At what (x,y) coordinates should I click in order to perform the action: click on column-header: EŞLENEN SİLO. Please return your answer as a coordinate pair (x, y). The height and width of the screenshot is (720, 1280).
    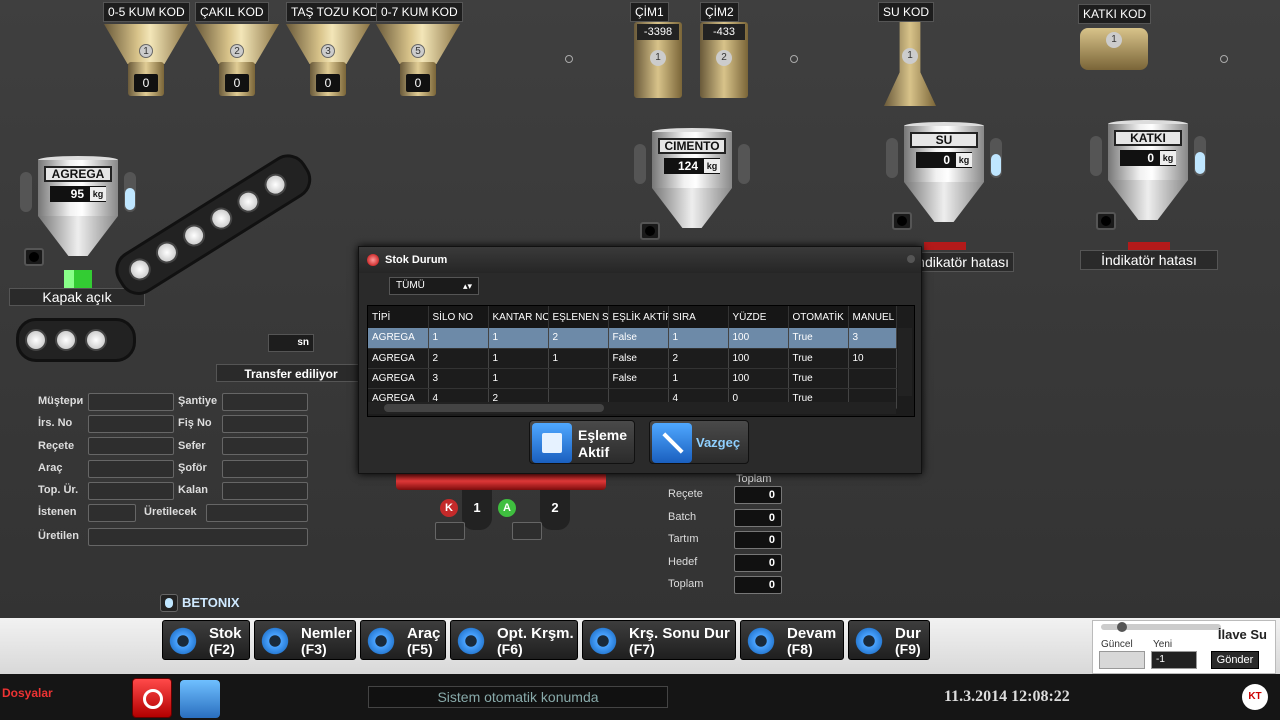
    Looking at the image, I should click on (578, 317).